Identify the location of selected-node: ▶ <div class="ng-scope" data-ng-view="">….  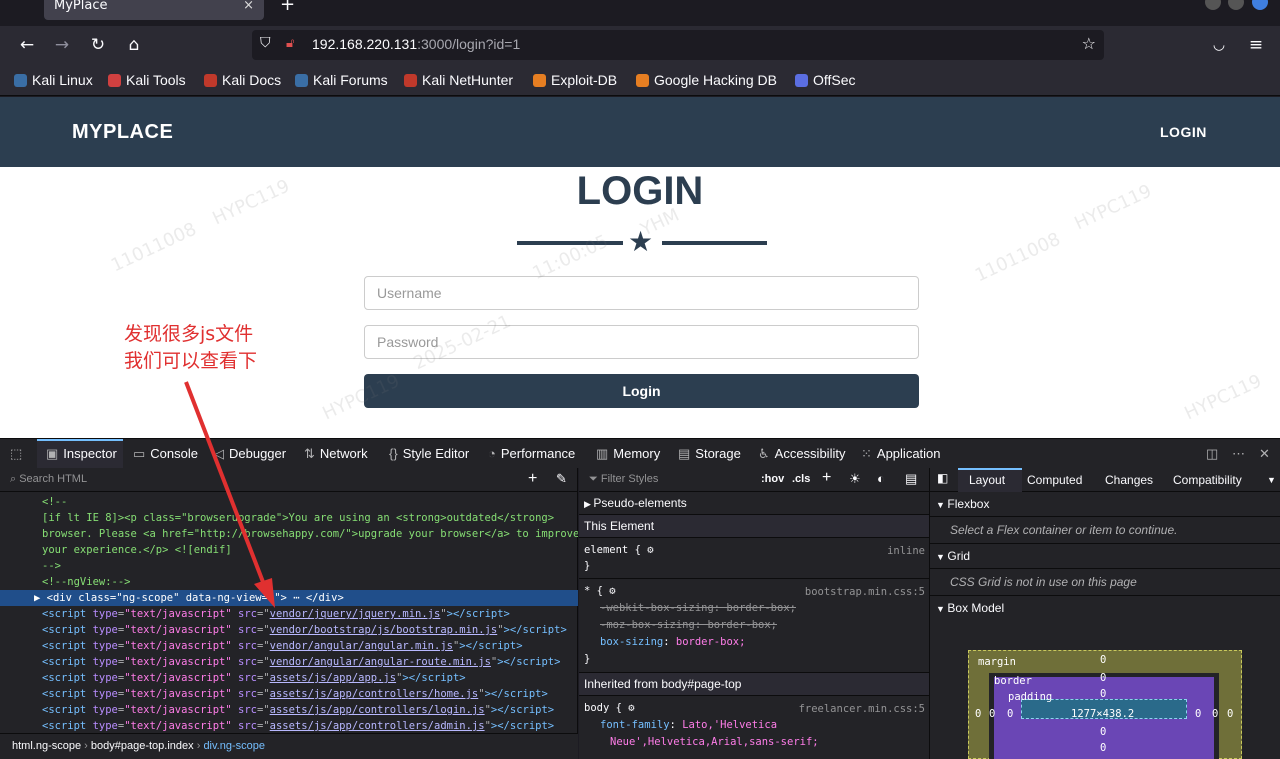
(289, 598).